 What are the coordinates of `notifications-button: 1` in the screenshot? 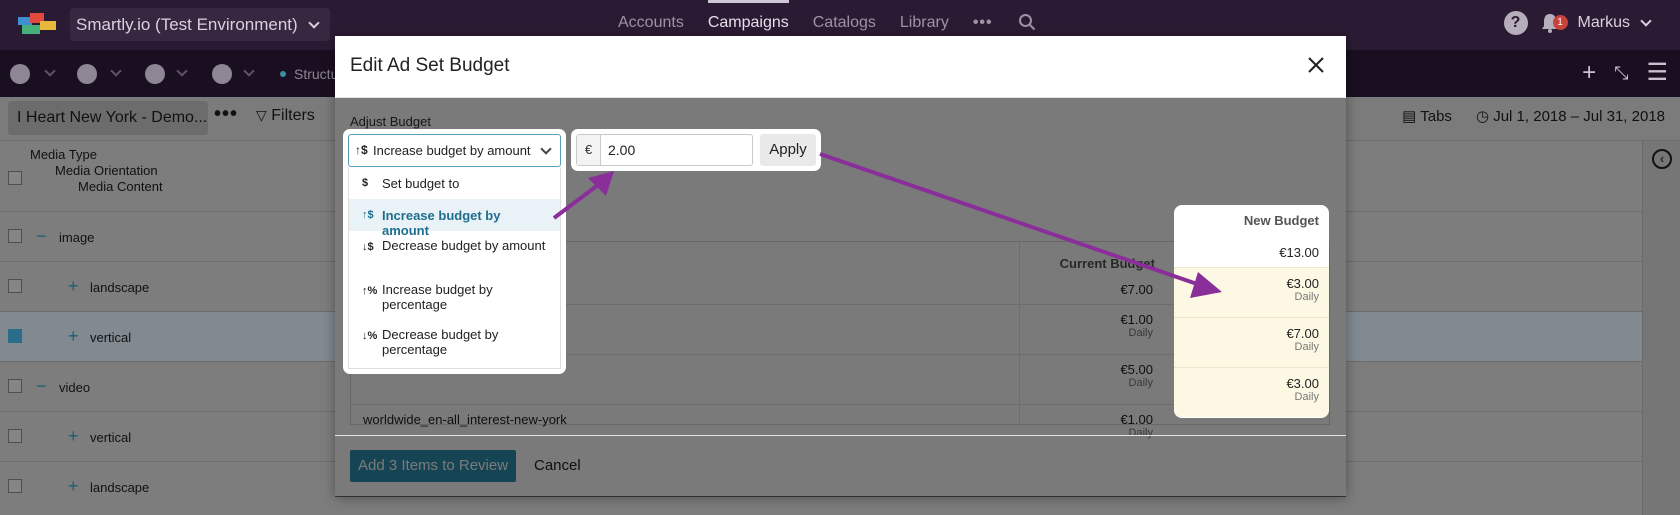 It's located at (1554, 23).